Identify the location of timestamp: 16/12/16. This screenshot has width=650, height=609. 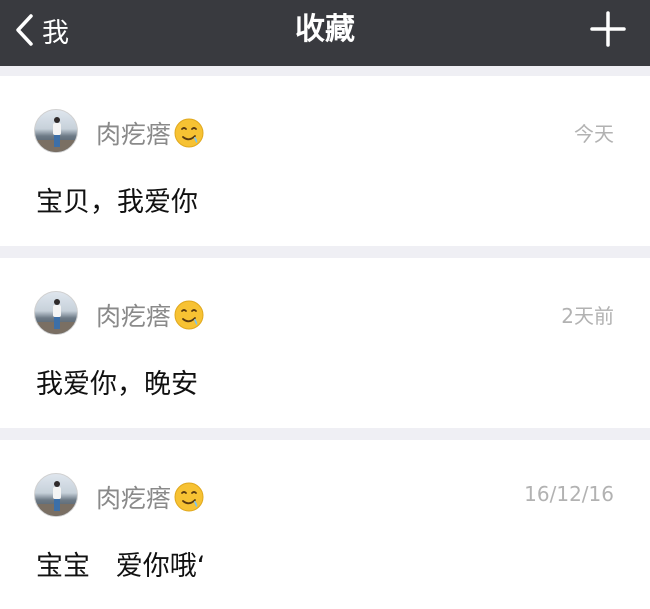
(569, 494).